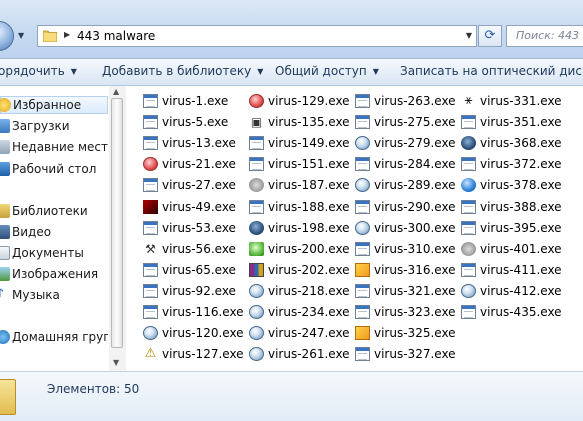 The image size is (583, 421). Describe the element at coordinates (186, 355) in the screenshot. I see `file-item: ⚠ virus-127.exe` at that location.